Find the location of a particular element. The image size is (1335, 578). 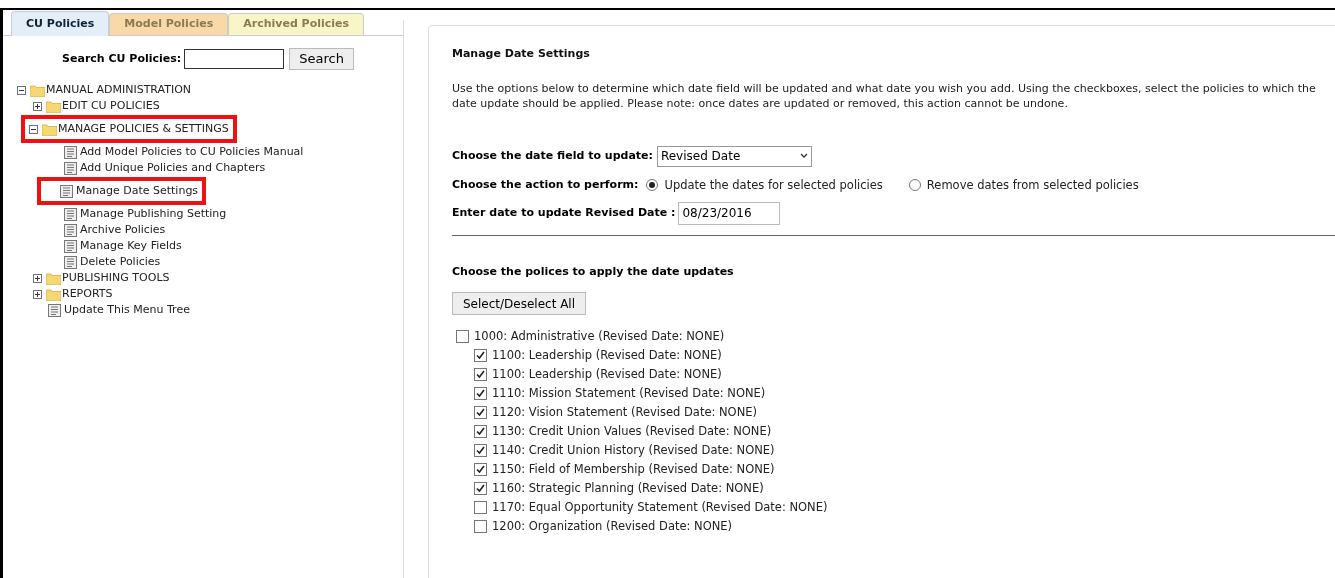

date-field-dropdown: Revised Date is located at coordinates (734, 156).